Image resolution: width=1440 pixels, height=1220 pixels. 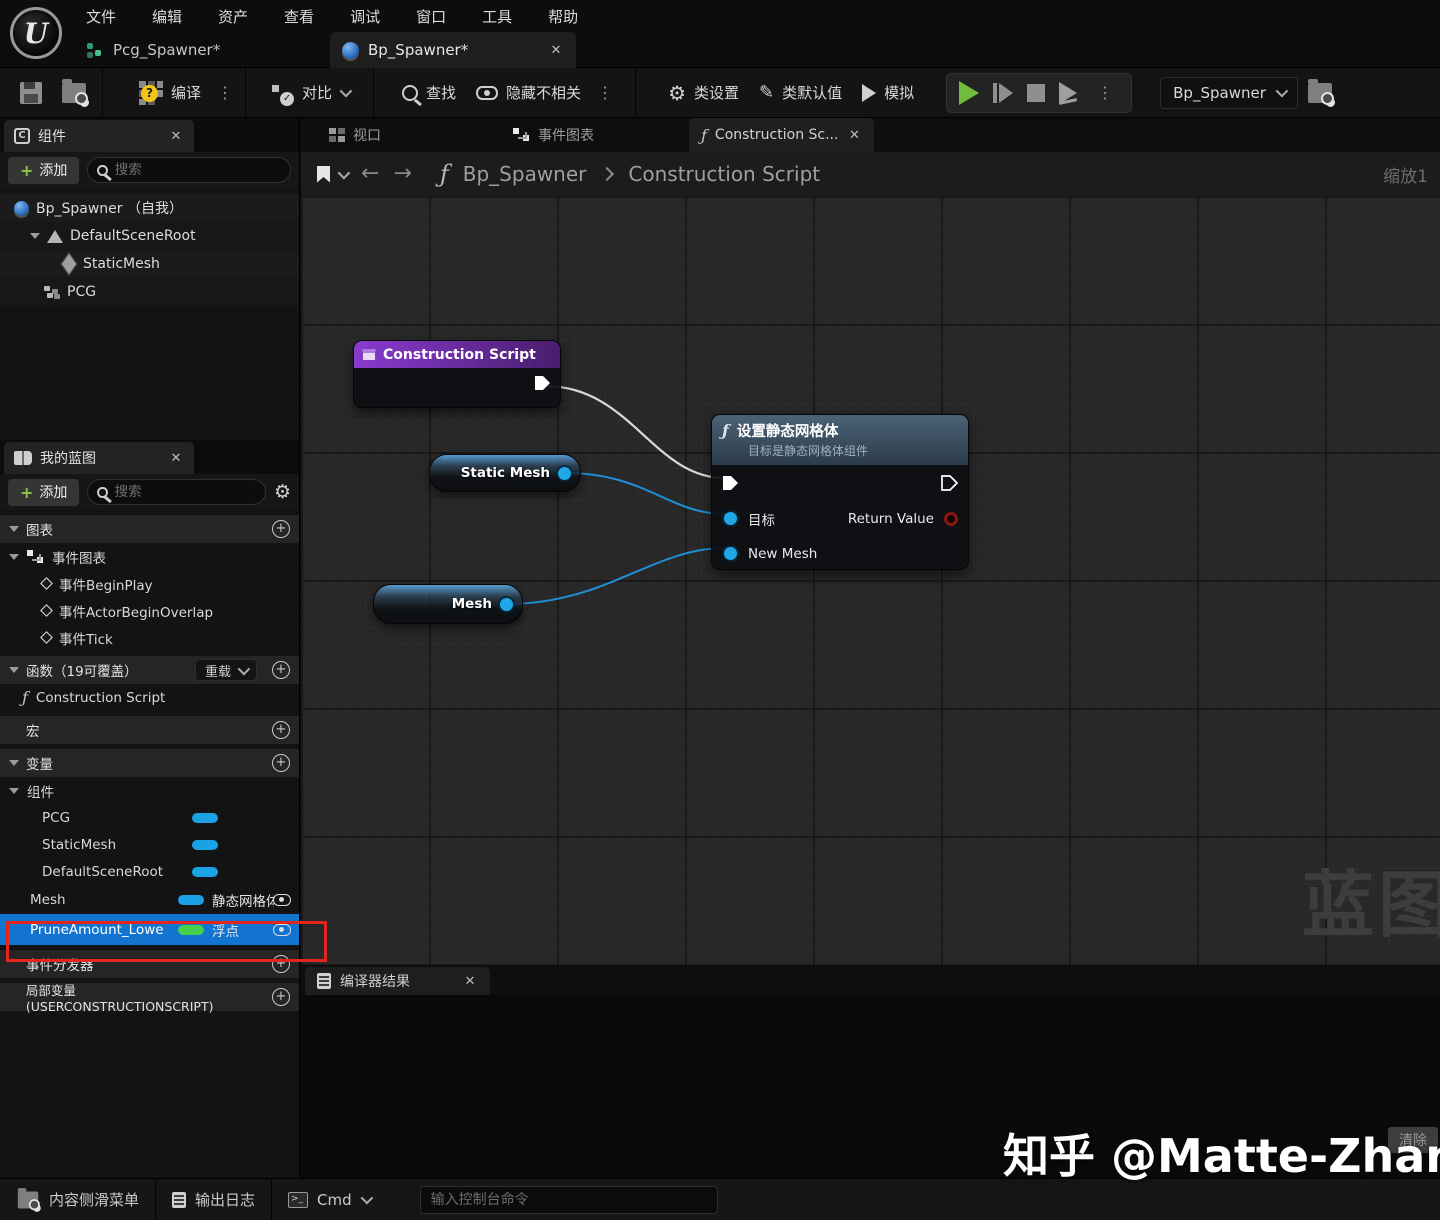 What do you see at coordinates (26, 93) in the screenshot?
I see `save-button` at bounding box center [26, 93].